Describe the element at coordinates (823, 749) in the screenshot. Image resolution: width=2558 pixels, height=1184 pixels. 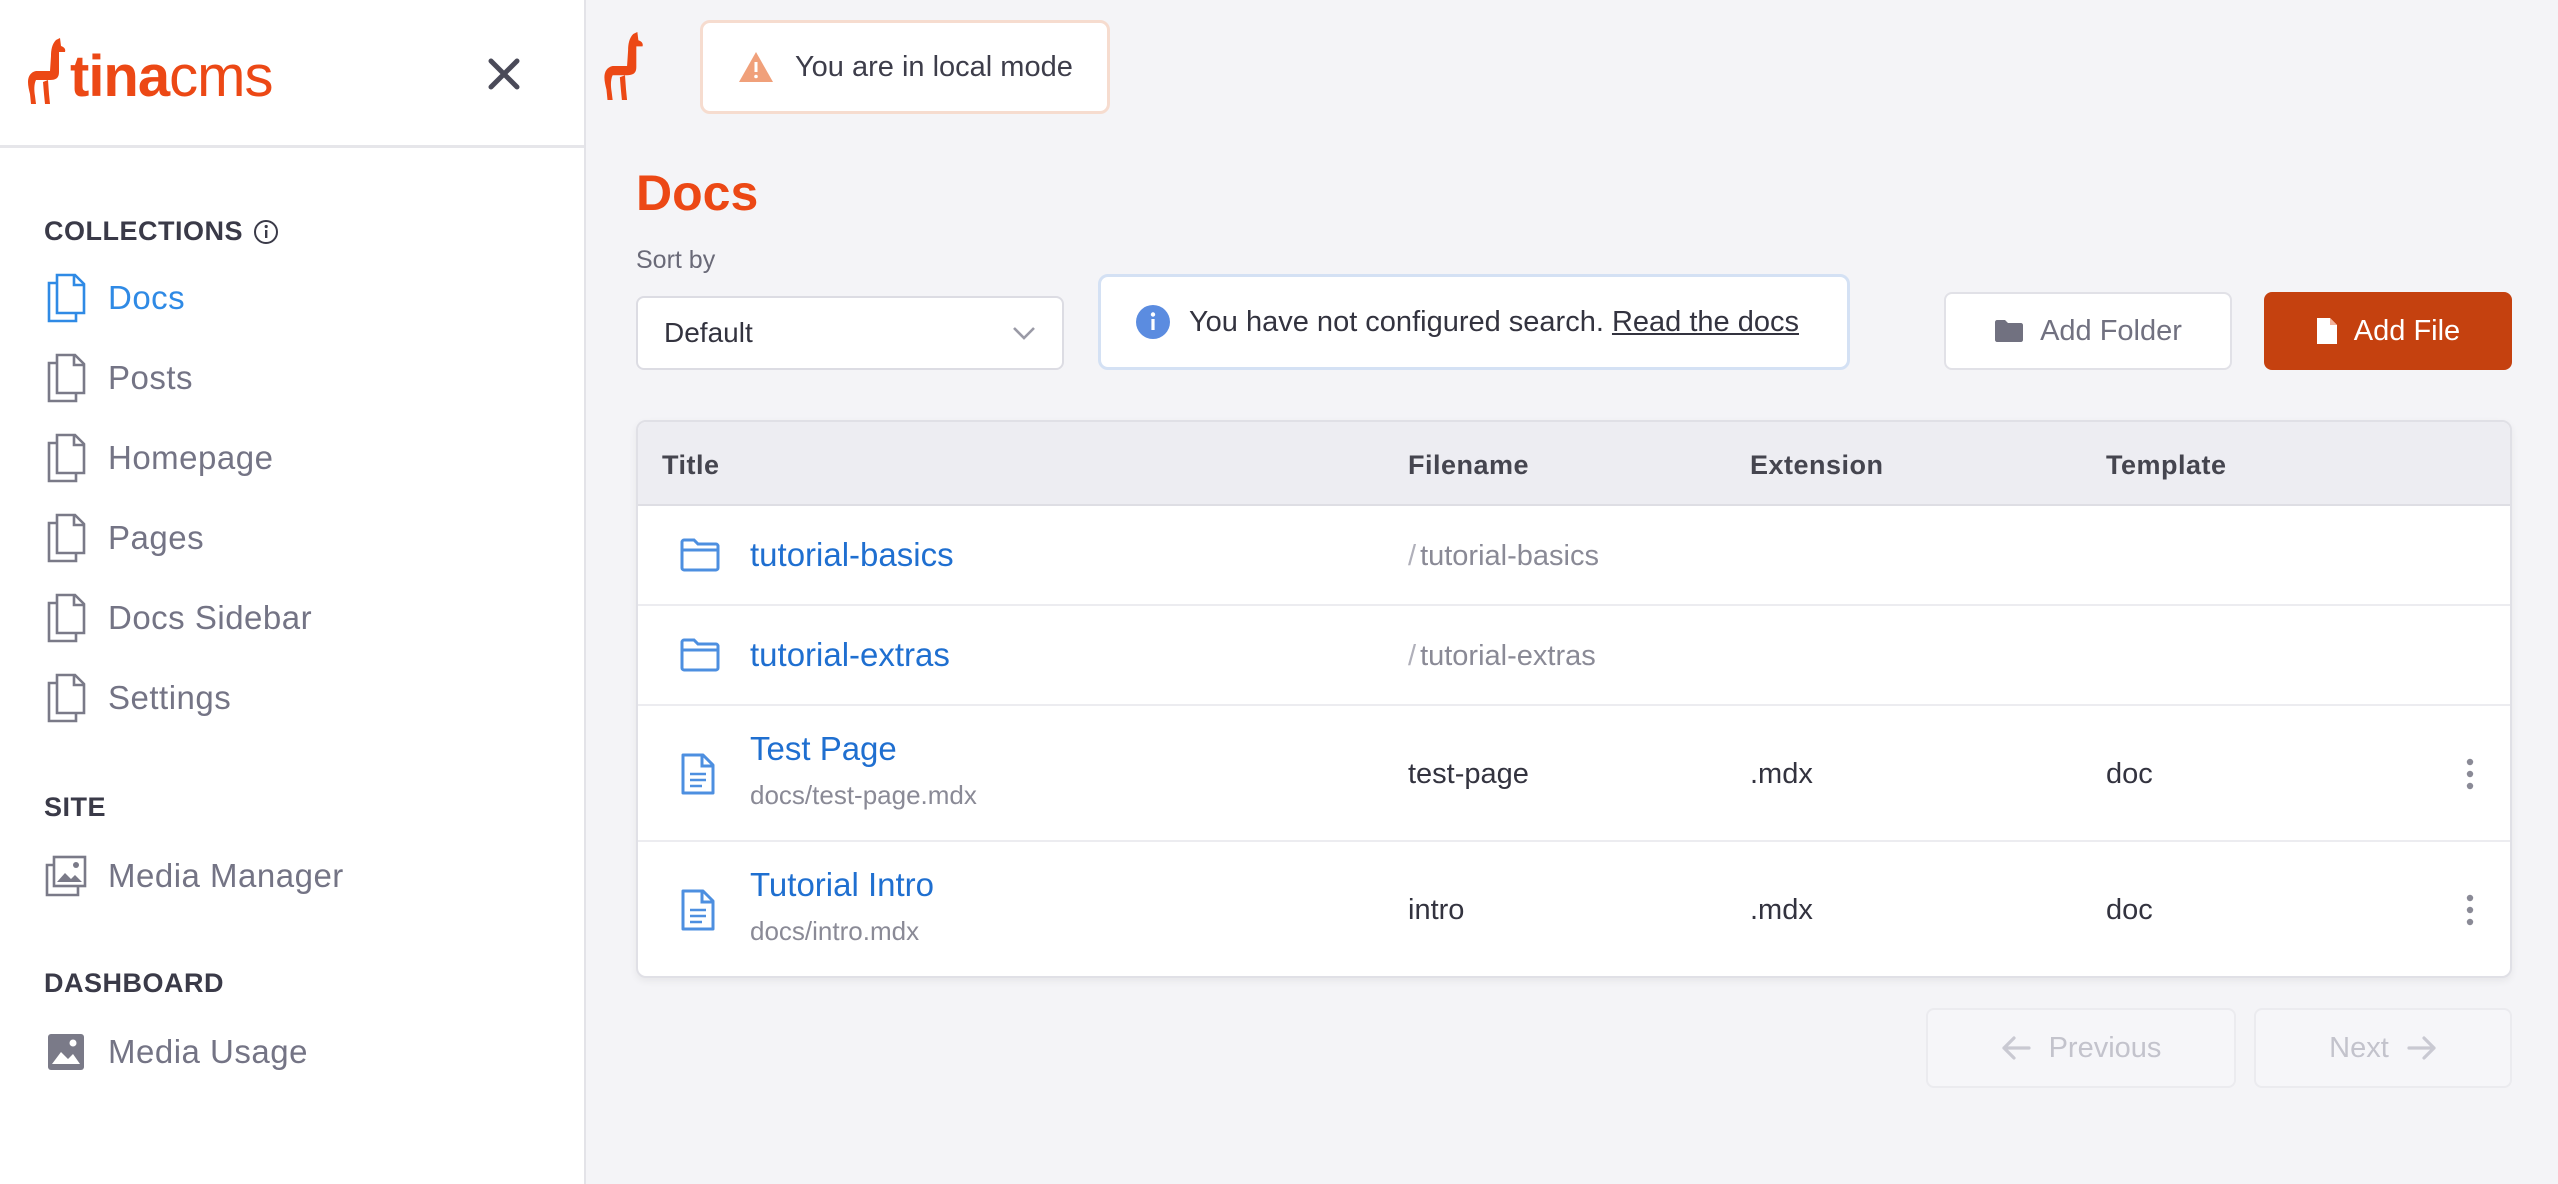
I see `document-title: Test Page` at that location.